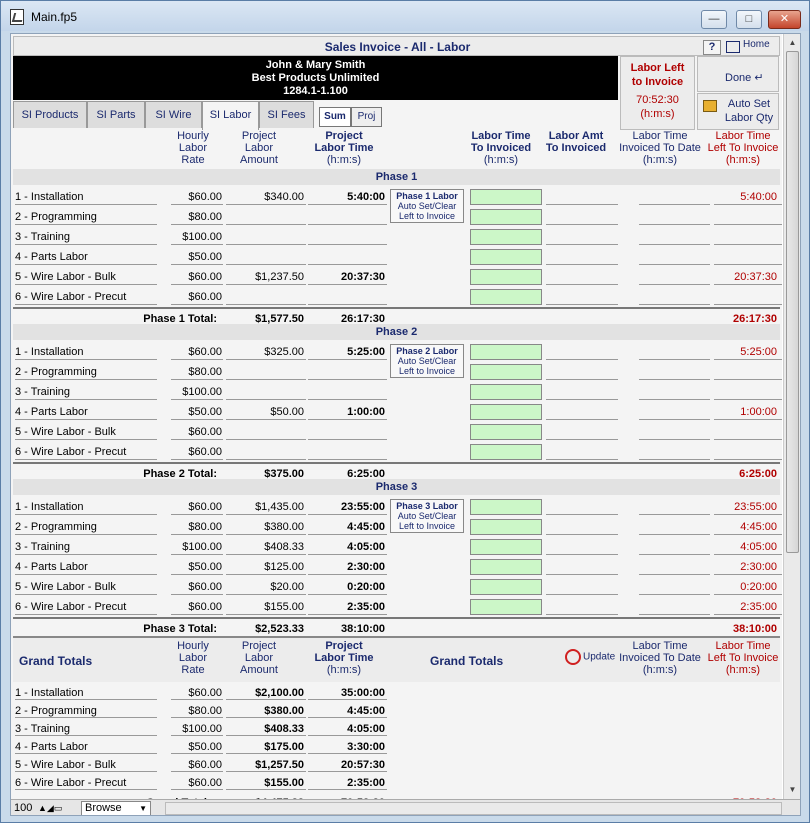 The image size is (810, 823). Describe the element at coordinates (193, 148) in the screenshot. I see `col-rate-line2: Labor` at that location.